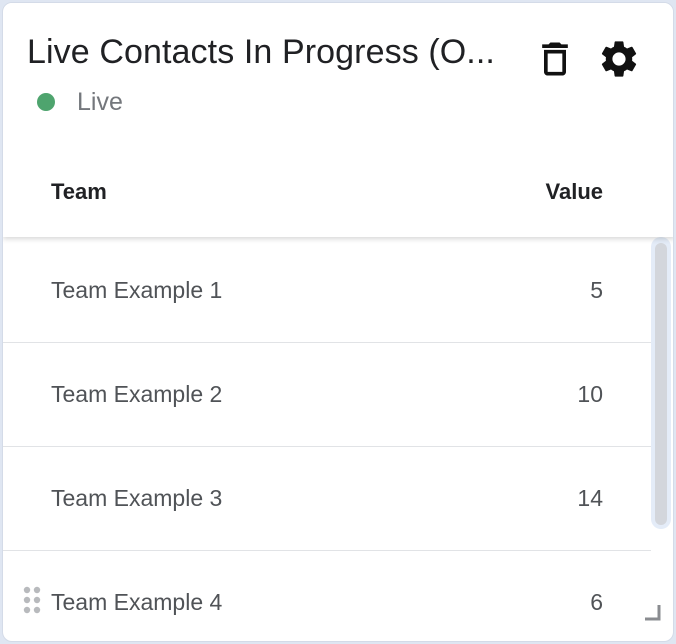 The height and width of the screenshot is (644, 676). Describe the element at coordinates (100, 101) in the screenshot. I see `live-status-label: Live` at that location.